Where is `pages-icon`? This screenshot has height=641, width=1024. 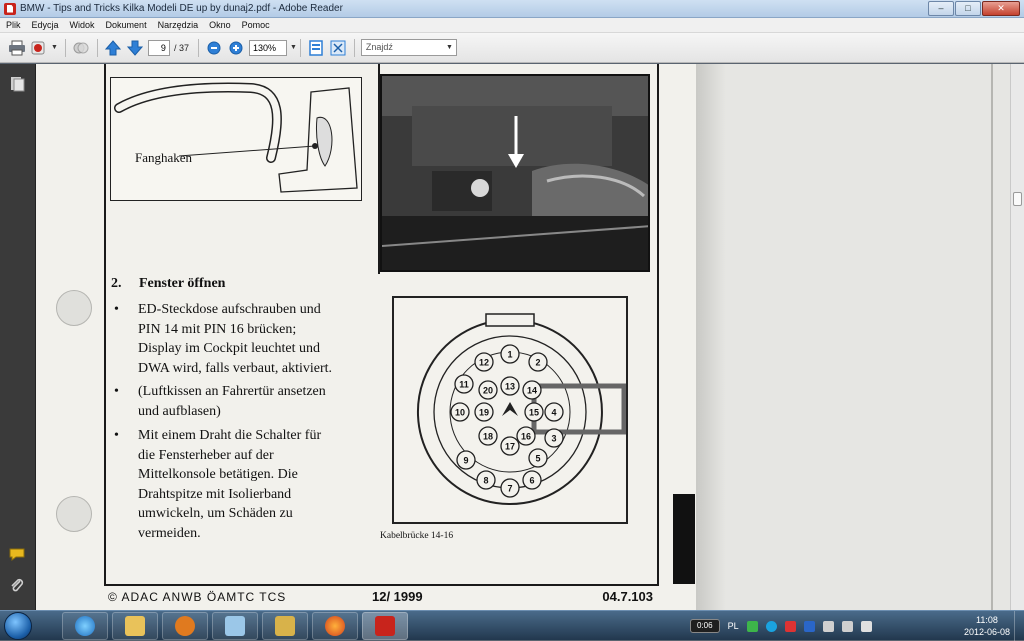 pages-icon is located at coordinates (17, 84).